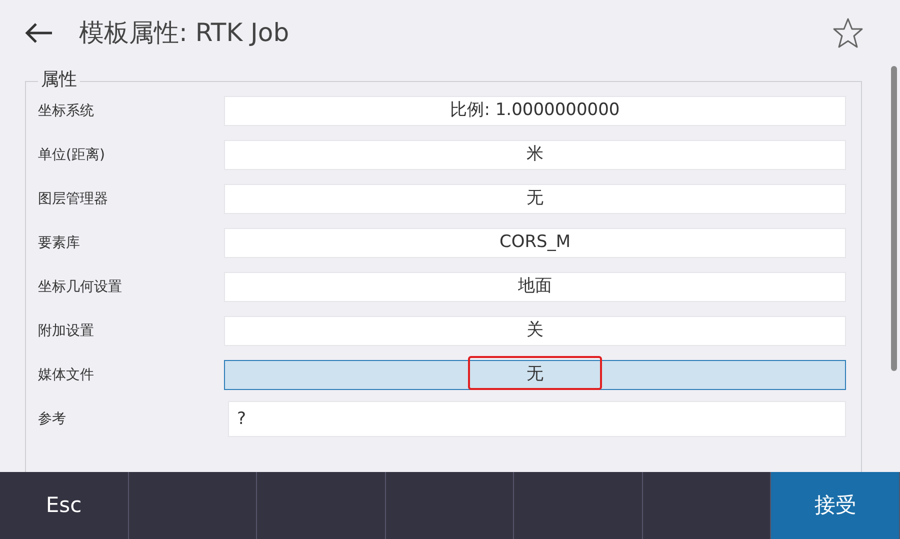  Describe the element at coordinates (52, 419) in the screenshot. I see `field-label: 参考` at that location.